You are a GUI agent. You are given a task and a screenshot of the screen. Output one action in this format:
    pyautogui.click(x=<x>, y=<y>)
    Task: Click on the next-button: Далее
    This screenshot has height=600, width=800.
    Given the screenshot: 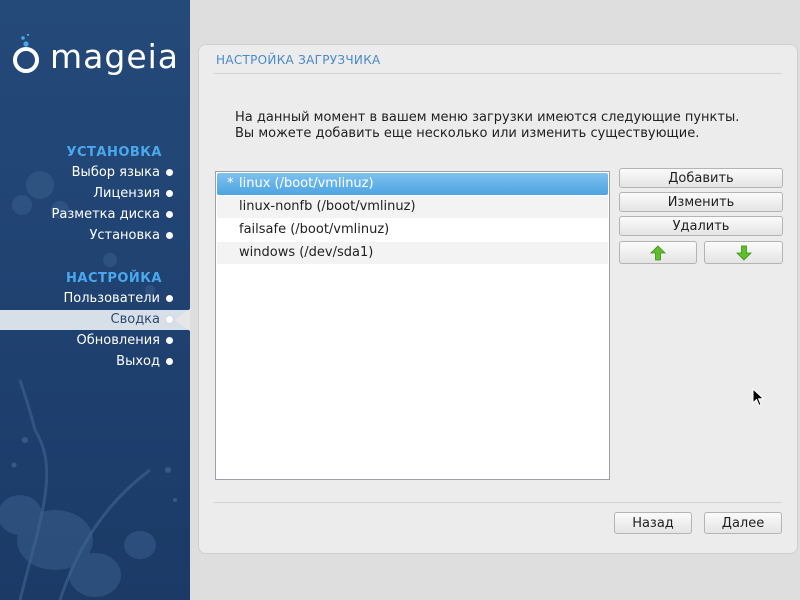 What is the action you would take?
    pyautogui.click(x=743, y=523)
    